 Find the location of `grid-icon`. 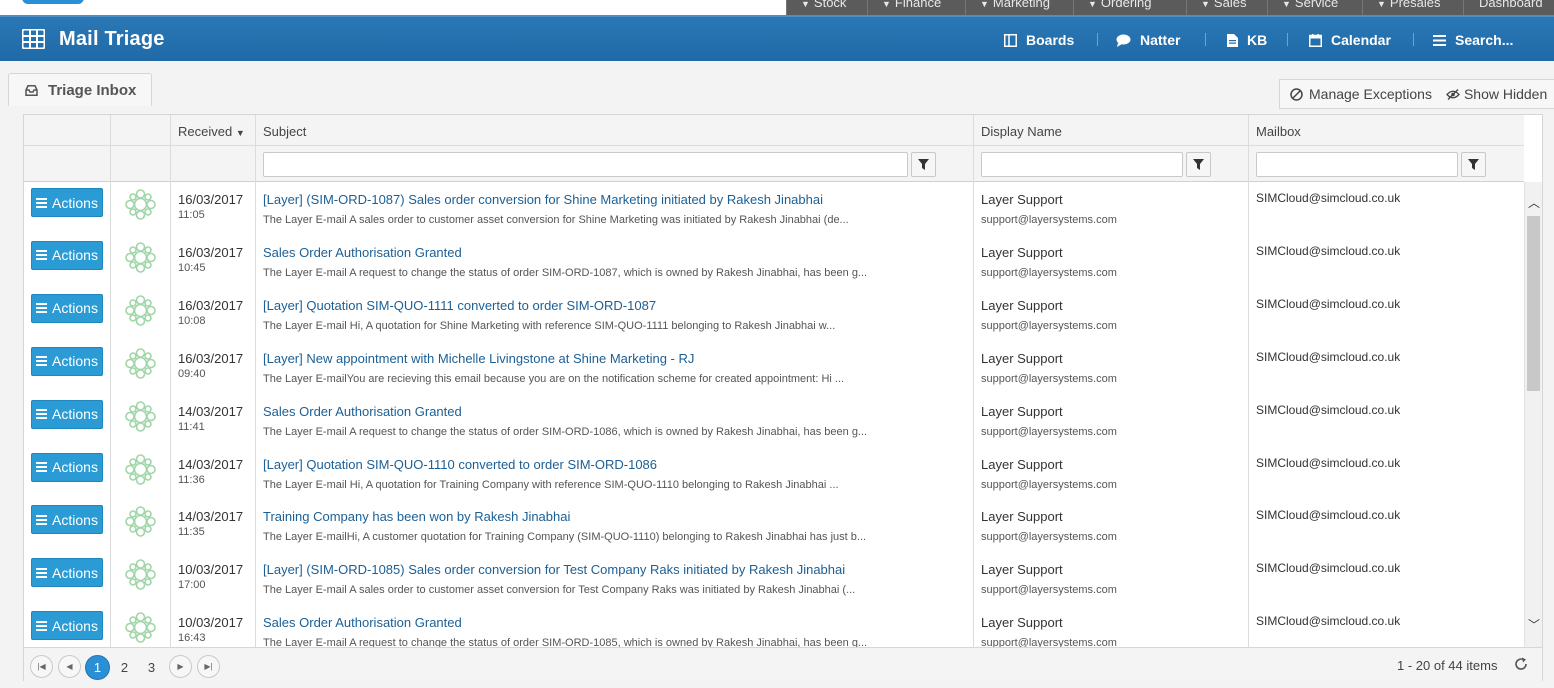

grid-icon is located at coordinates (33, 39).